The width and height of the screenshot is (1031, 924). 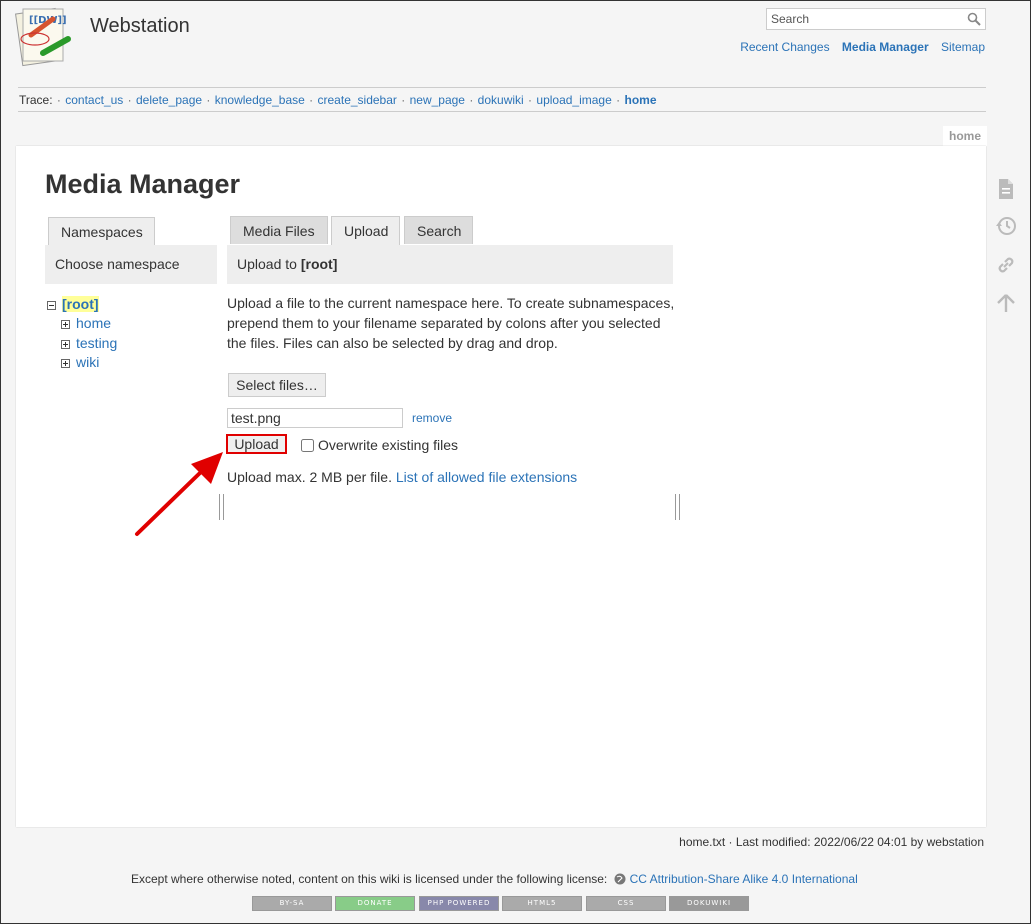 What do you see at coordinates (179, 494) in the screenshot?
I see `annotation-arrow-icon` at bounding box center [179, 494].